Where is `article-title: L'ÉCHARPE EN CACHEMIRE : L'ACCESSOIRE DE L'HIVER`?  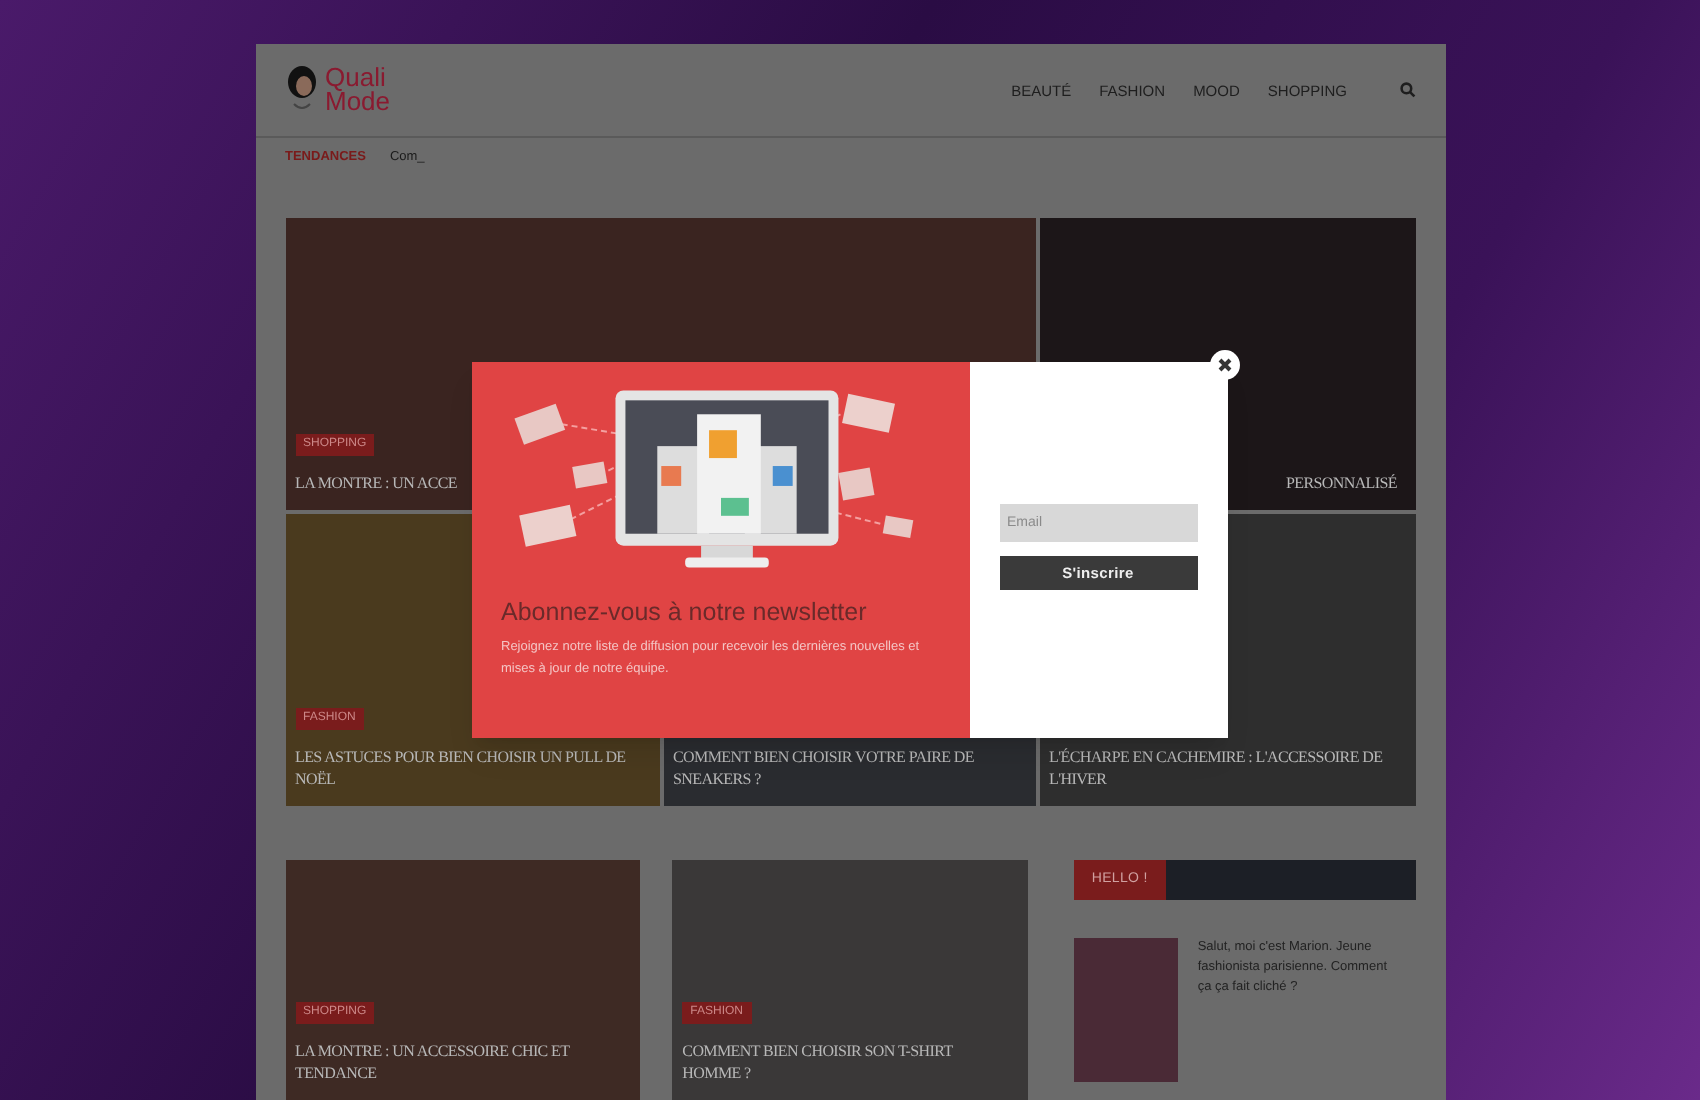 article-title: L'ÉCHARPE EN CACHEMIRE : L'ACCESSOIRE DE L'HIVER is located at coordinates (1217, 768).